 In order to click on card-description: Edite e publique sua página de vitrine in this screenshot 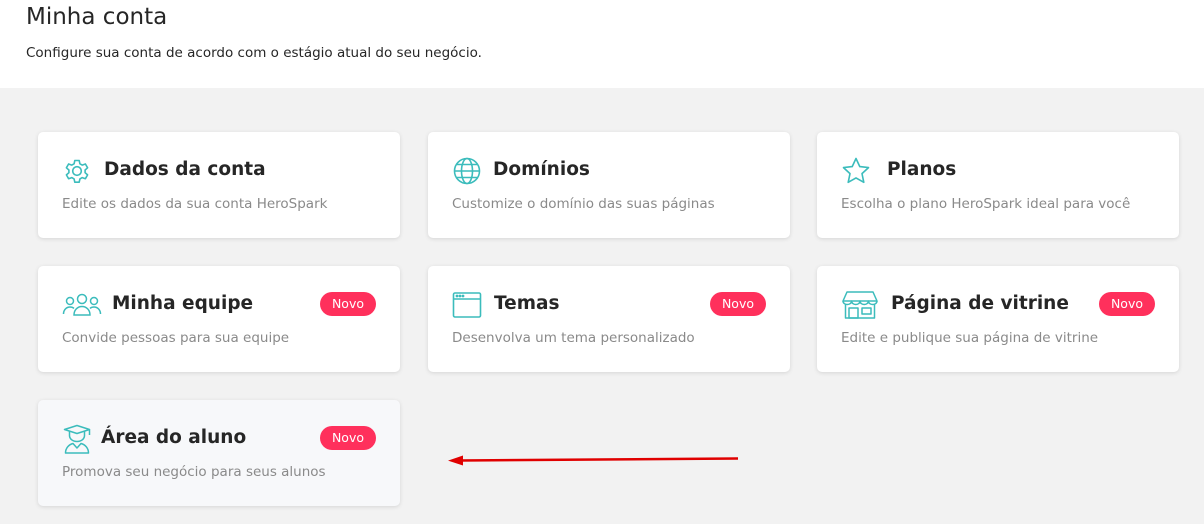, I will do `click(970, 338)`.